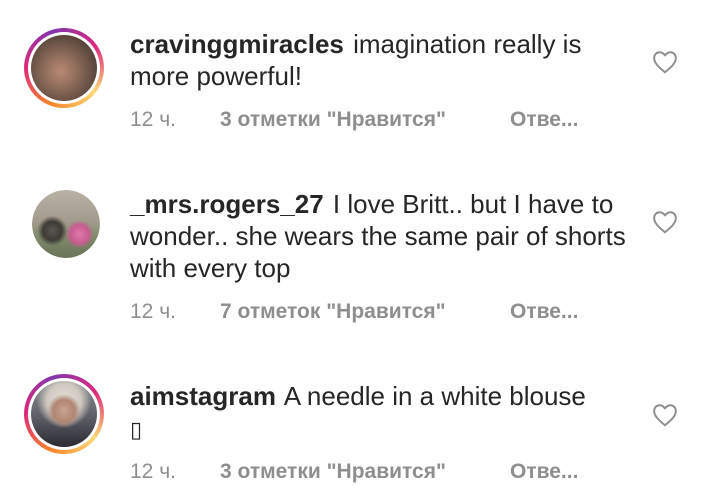  What do you see at coordinates (434, 396) in the screenshot?
I see `comment-body: A needle in a white blouse` at bounding box center [434, 396].